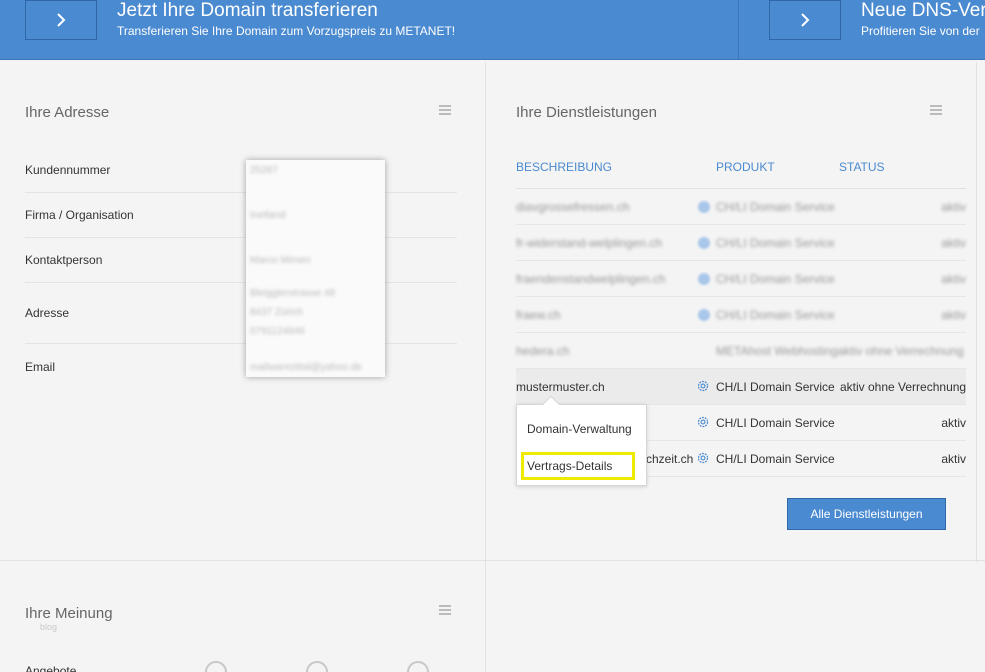 This screenshot has height=672, width=985. I want to click on redacted-value: Inetland, so click(268, 215).